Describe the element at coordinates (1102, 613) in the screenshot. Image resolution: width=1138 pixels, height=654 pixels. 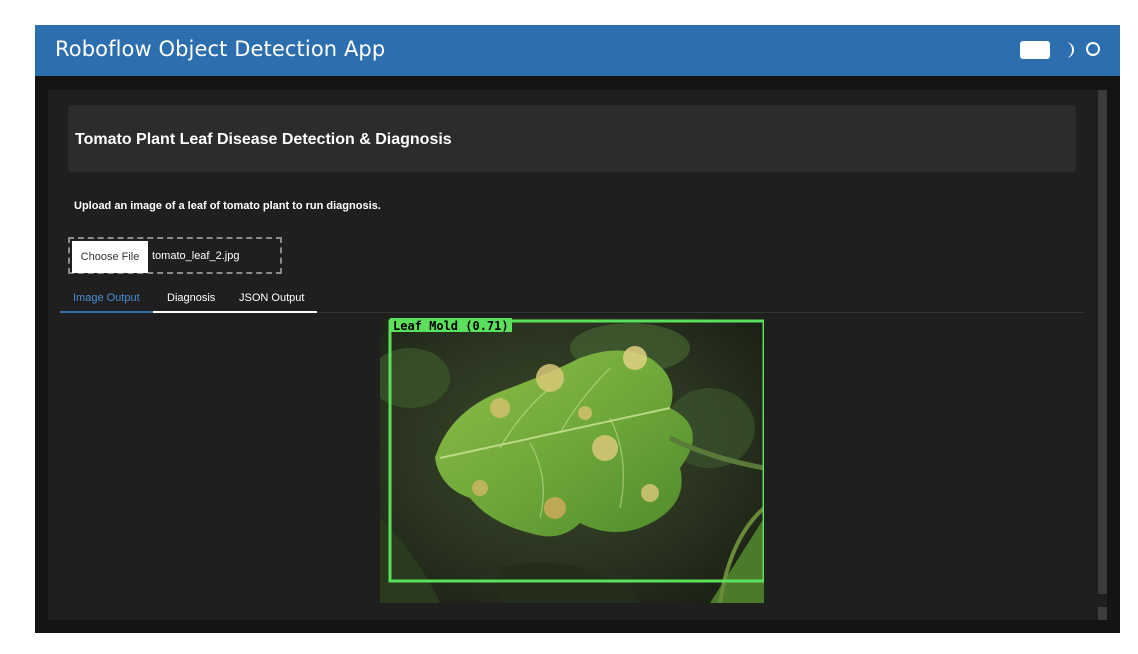
I see `scrollbar-corner` at that location.